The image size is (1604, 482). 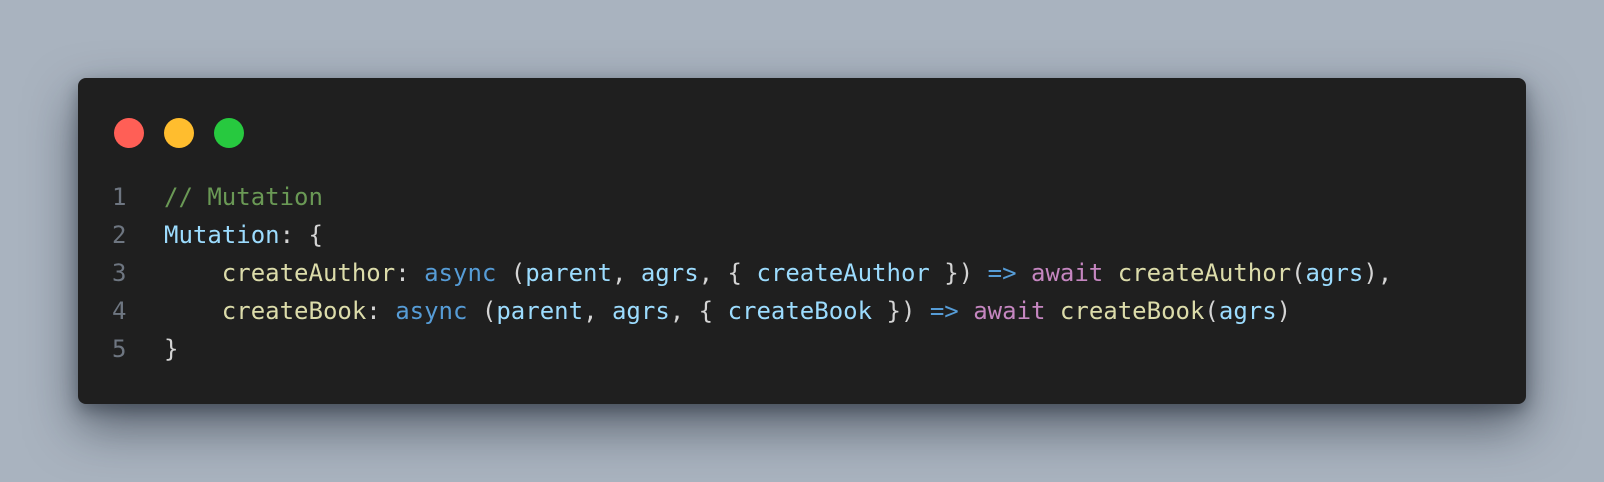 What do you see at coordinates (119, 273) in the screenshot?
I see `line-number: 3` at bounding box center [119, 273].